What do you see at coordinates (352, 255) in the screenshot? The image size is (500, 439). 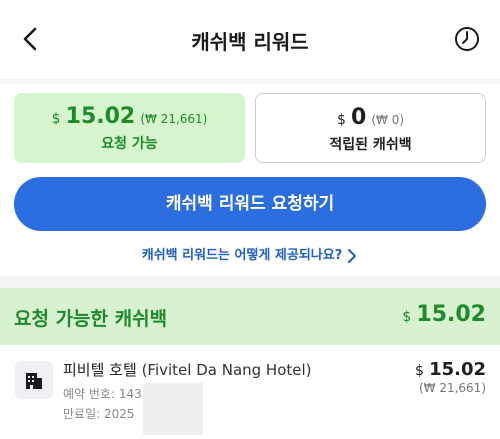 I see `chevron-right-icon` at bounding box center [352, 255].